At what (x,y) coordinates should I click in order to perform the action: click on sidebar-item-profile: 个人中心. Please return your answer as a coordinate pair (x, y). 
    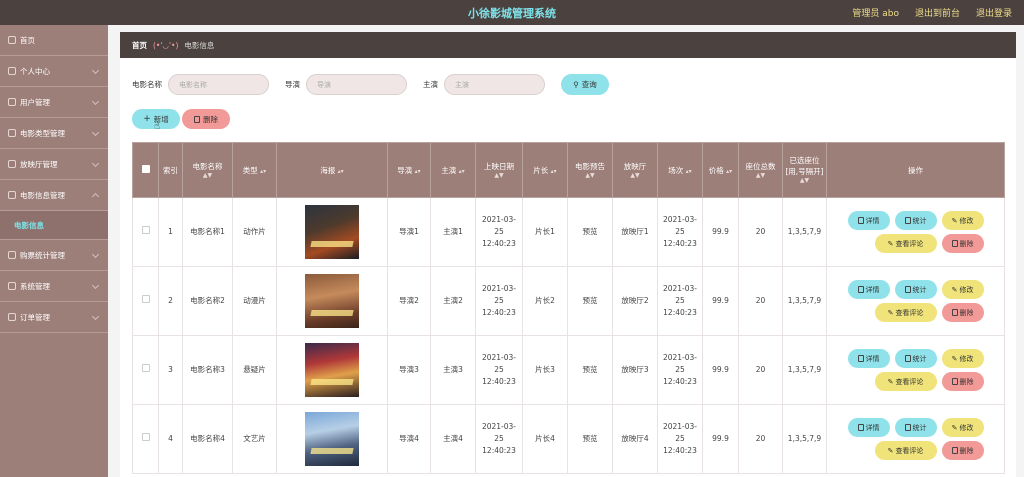
    Looking at the image, I should click on (54, 71).